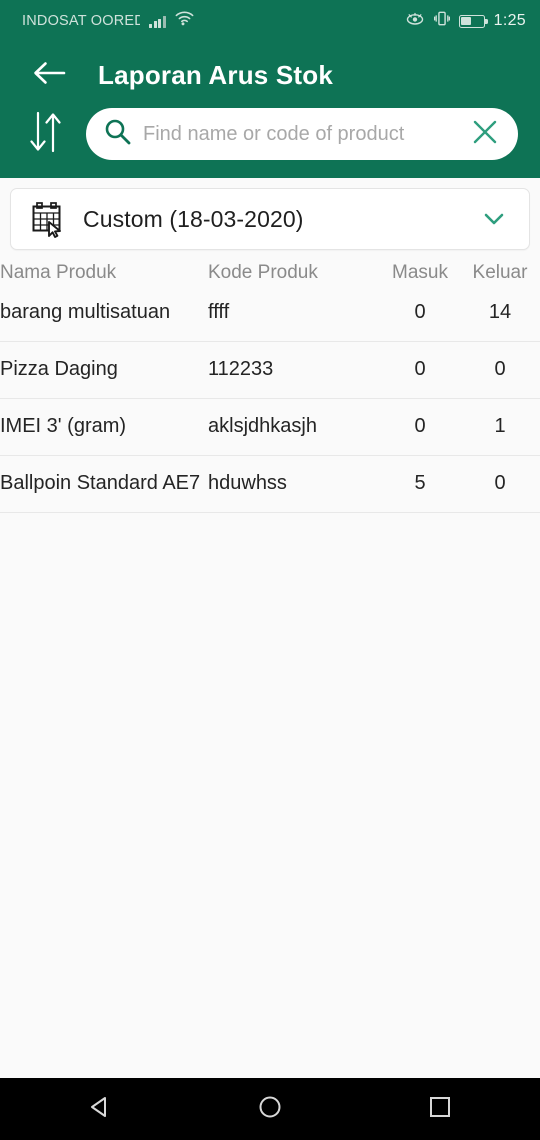 This screenshot has width=540, height=1140. I want to click on nav-home-icon, so click(270, 1109).